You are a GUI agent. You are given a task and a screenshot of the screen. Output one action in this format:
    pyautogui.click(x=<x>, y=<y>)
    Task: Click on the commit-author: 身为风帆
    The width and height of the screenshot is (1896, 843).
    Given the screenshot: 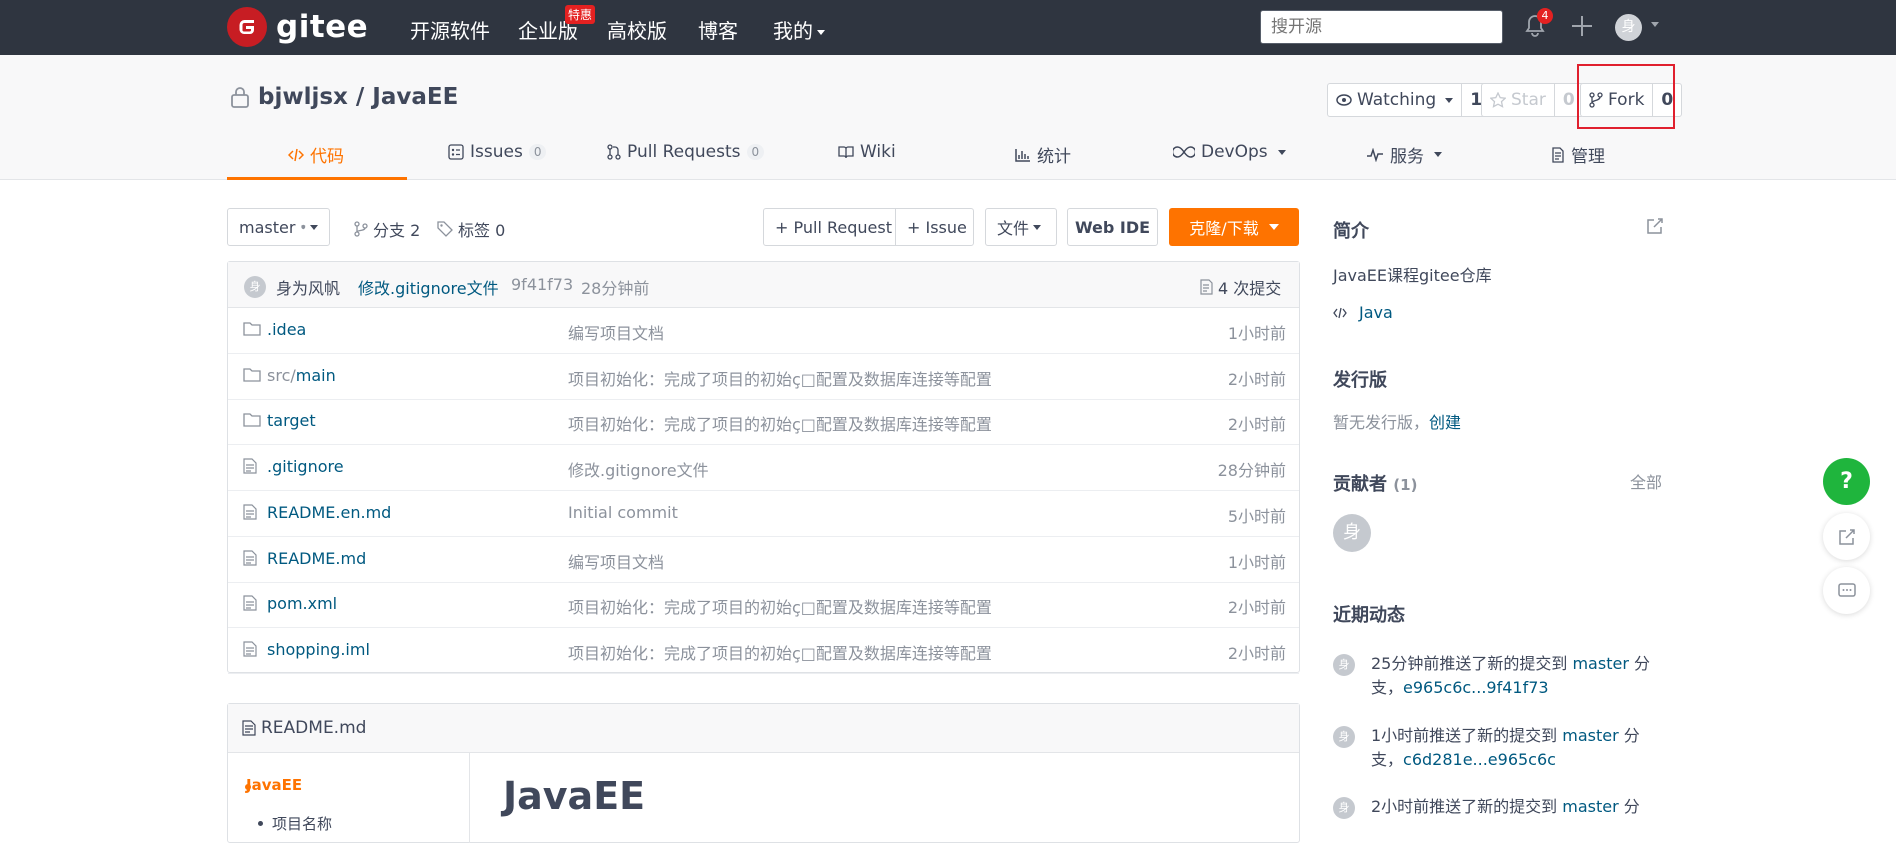 What is the action you would take?
    pyautogui.click(x=308, y=287)
    